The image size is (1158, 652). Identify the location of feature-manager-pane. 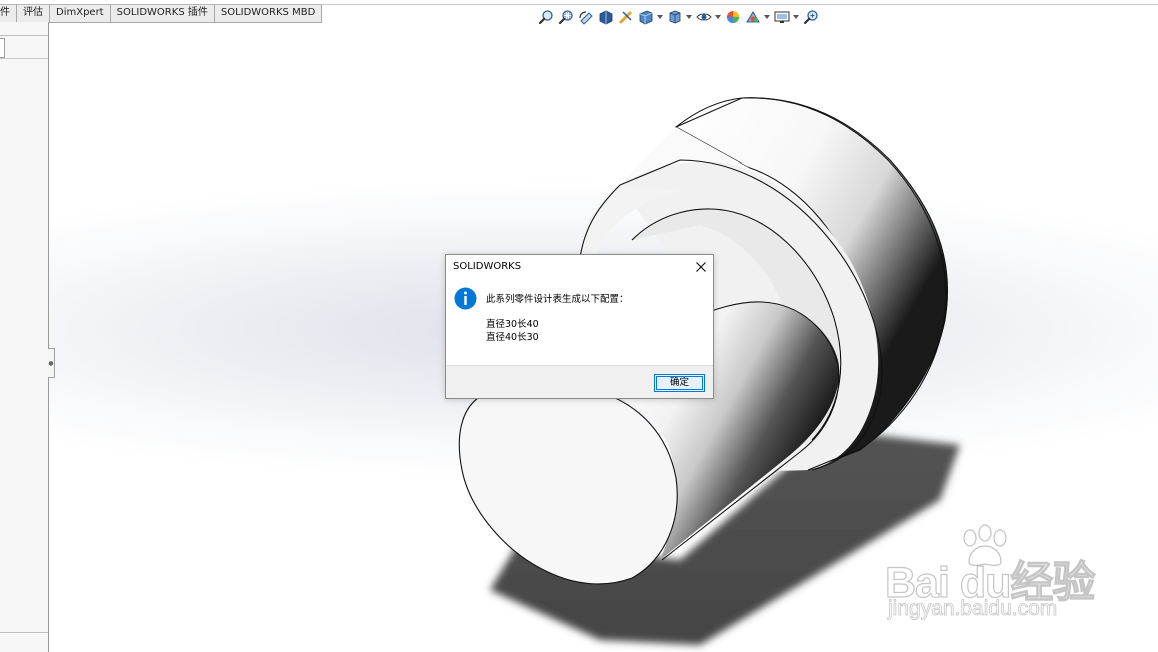
(24, 337).